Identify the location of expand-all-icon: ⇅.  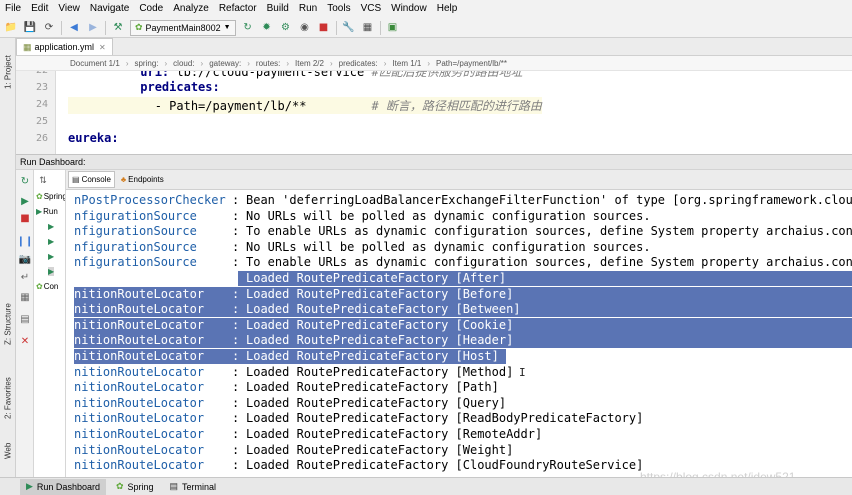
(43, 180).